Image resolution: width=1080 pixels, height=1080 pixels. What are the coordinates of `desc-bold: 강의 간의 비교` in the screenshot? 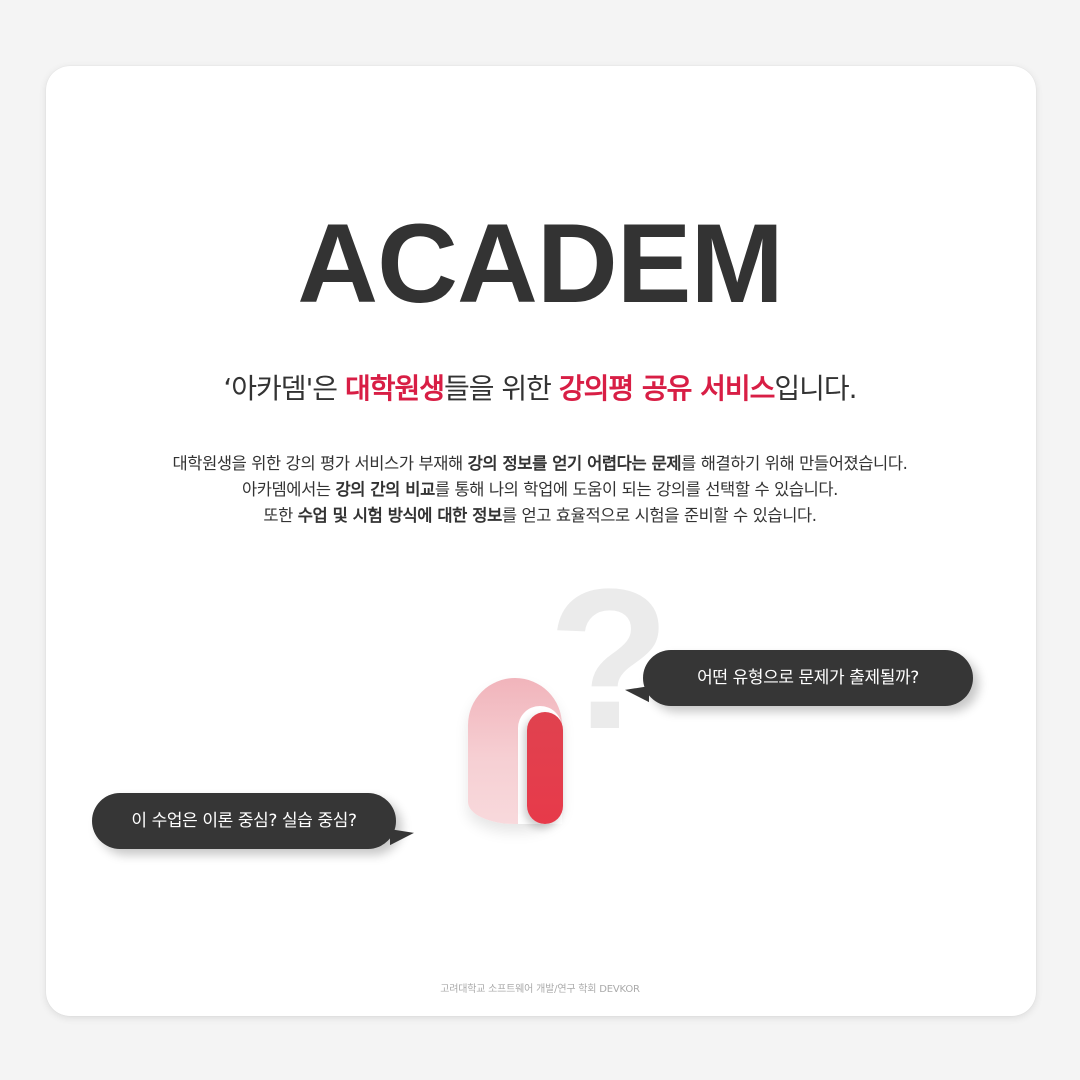 It's located at (385, 489).